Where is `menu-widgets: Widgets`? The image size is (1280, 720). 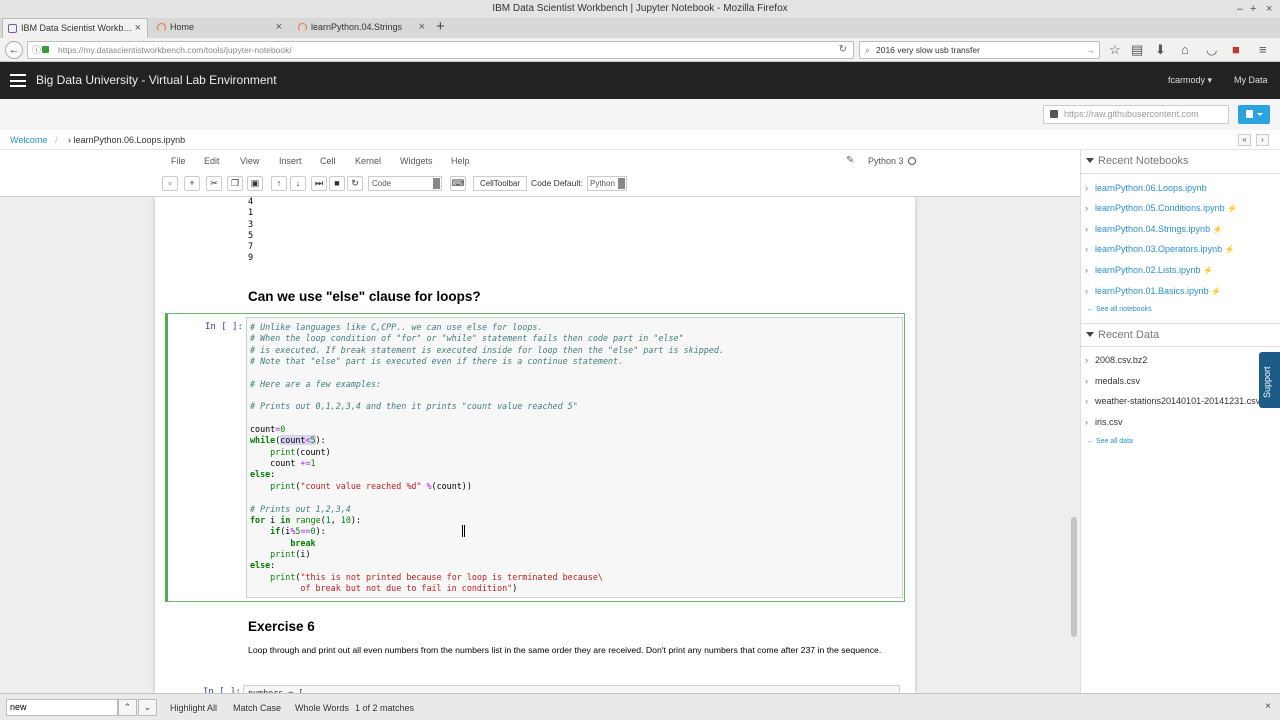
menu-widgets: Widgets is located at coordinates (416, 161).